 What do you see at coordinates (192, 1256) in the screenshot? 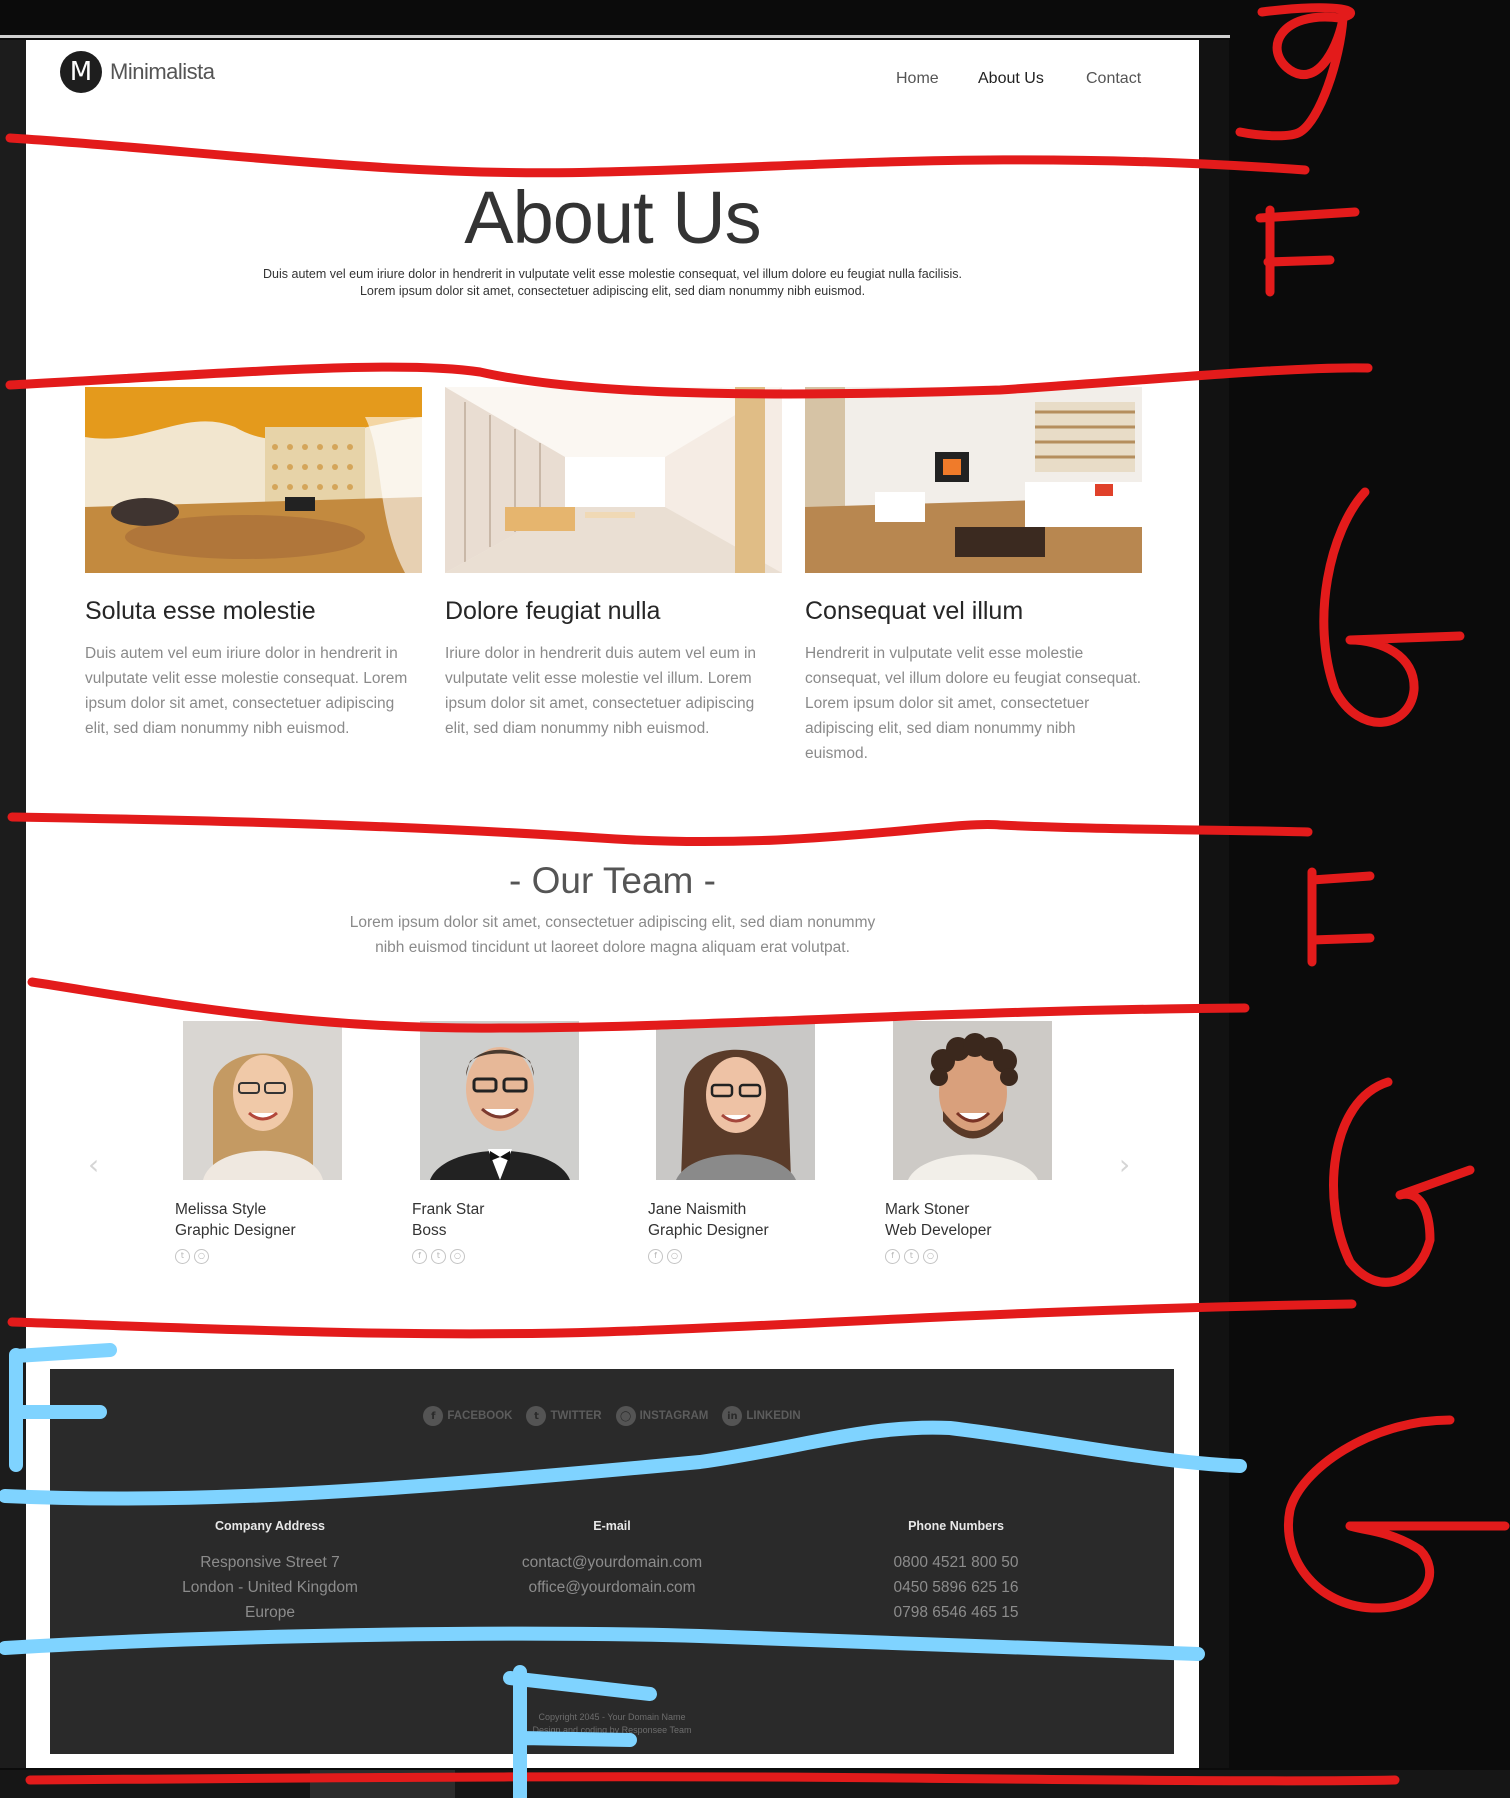
I see `member-socials: t ○` at bounding box center [192, 1256].